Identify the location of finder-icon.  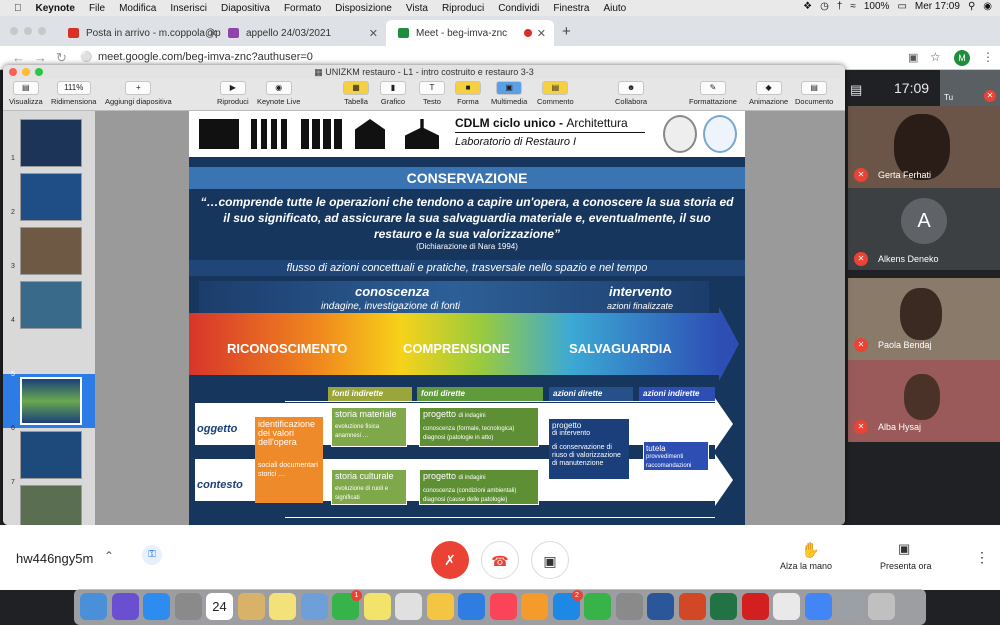
(93, 606).